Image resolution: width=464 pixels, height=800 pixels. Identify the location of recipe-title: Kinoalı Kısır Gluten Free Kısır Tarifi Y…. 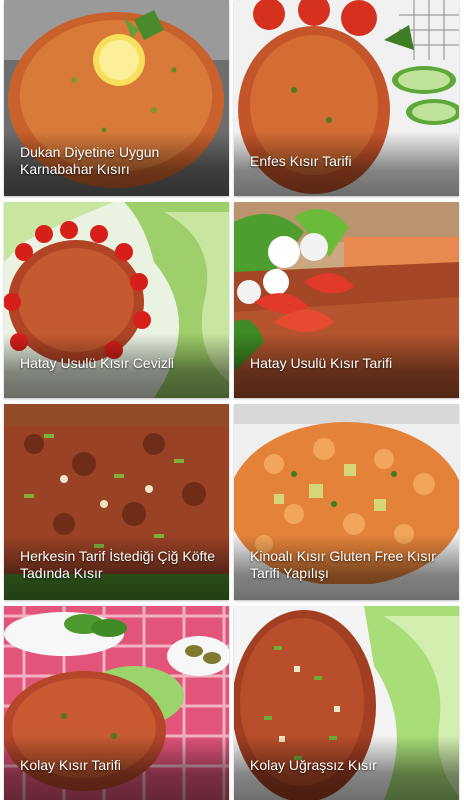
(343, 564).